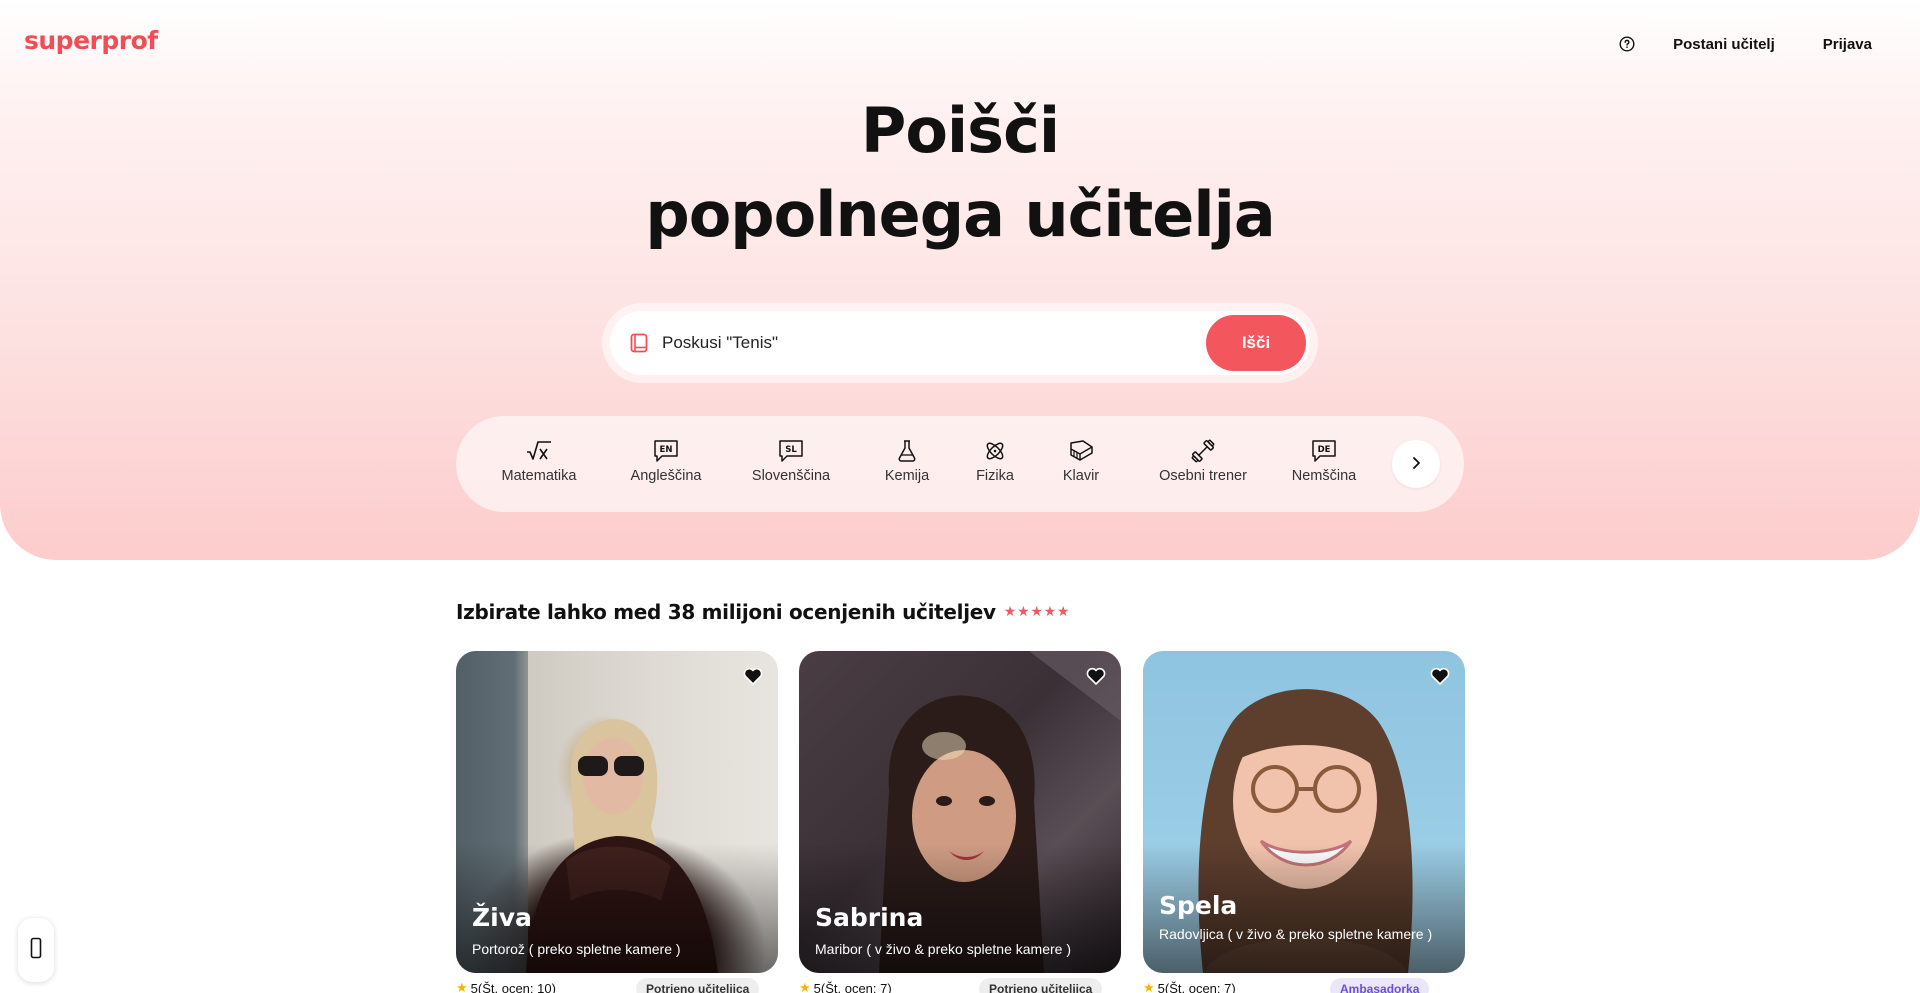 Image resolution: width=1920 pixels, height=993 pixels. I want to click on next-subjects-button, so click(1416, 464).